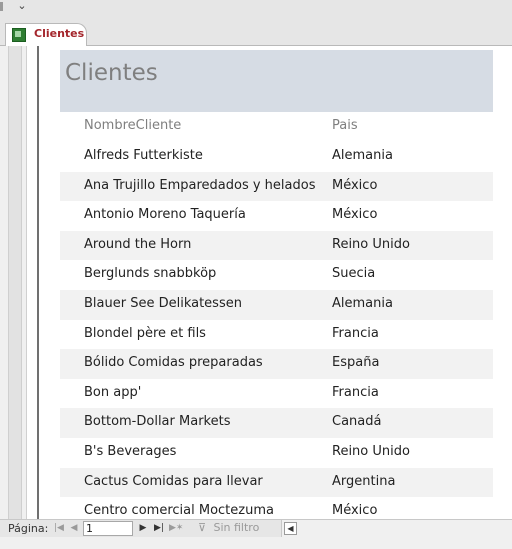  Describe the element at coordinates (143, 528) in the screenshot. I see `next-record-icon: ▶` at that location.